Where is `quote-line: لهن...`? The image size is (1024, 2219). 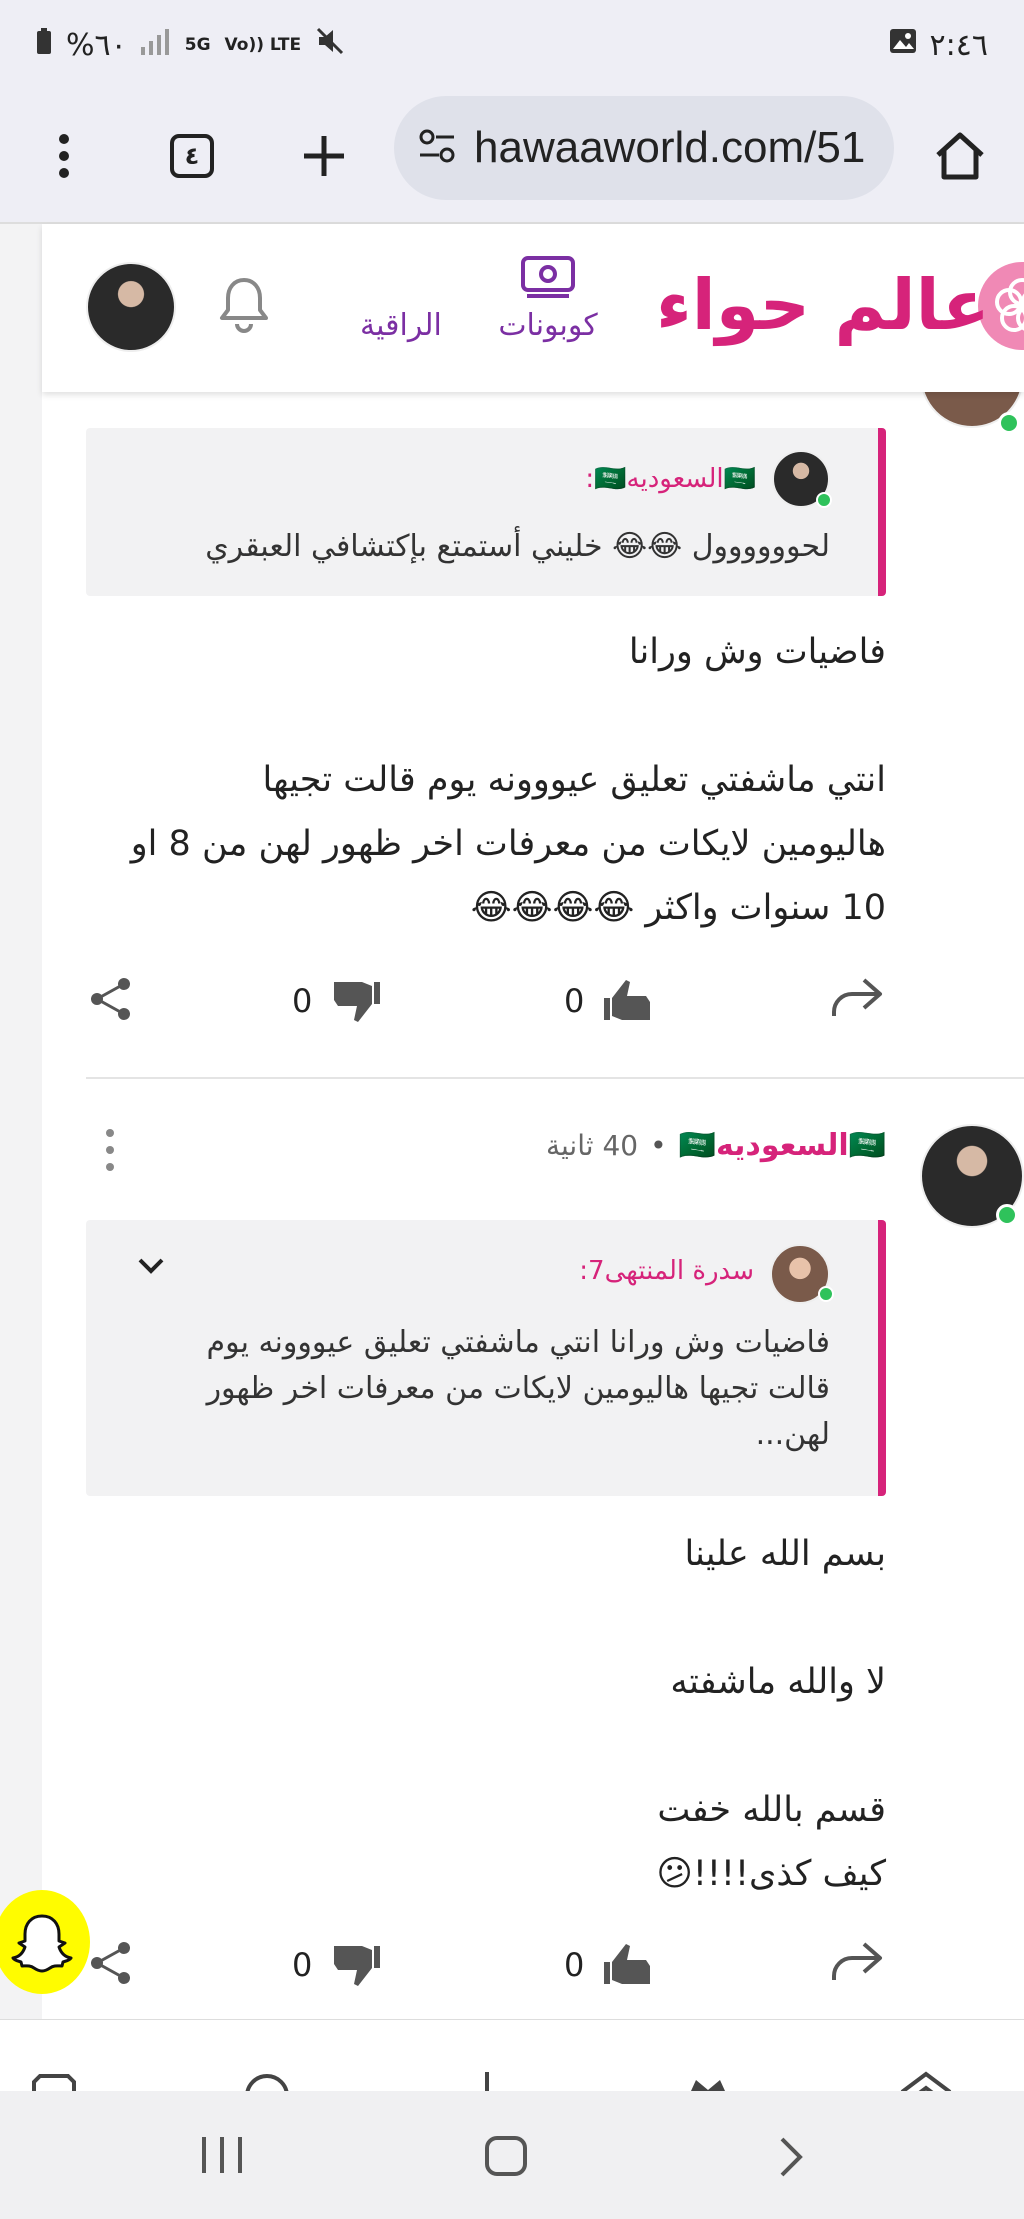 quote-line: لهن... is located at coordinates (792, 1434).